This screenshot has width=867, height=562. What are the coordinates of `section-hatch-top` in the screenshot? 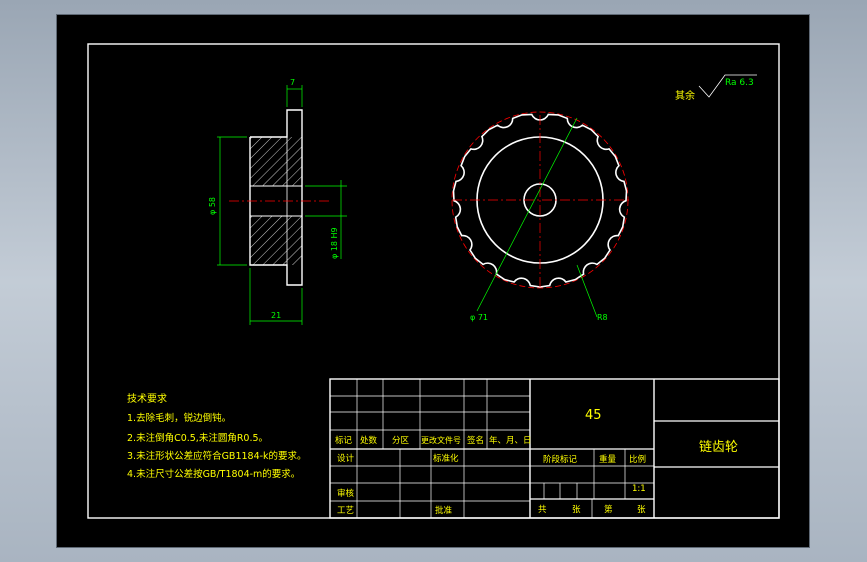 It's located at (276, 161).